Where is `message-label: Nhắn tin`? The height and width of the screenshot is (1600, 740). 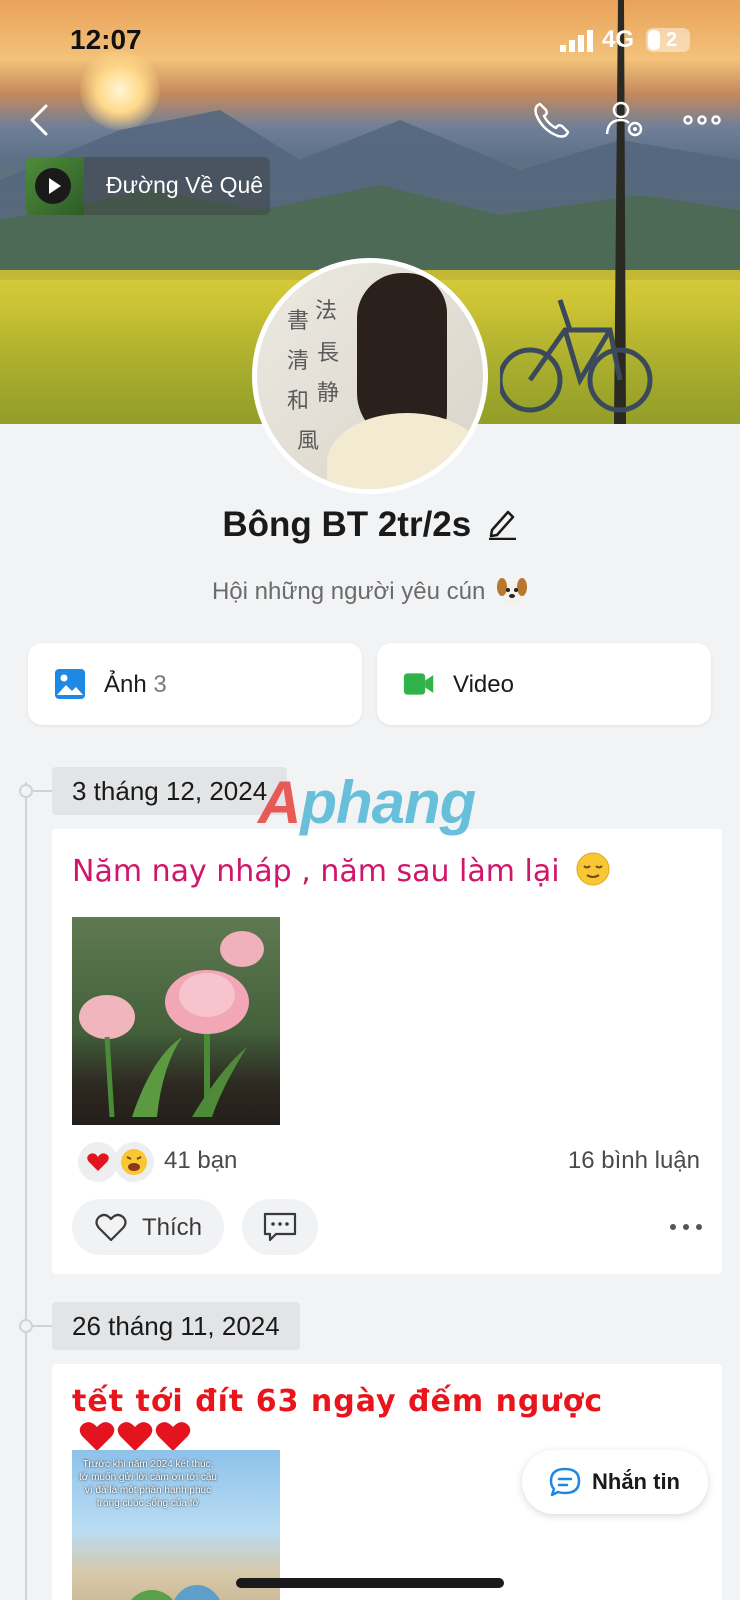
message-label: Nhắn tin is located at coordinates (636, 1481).